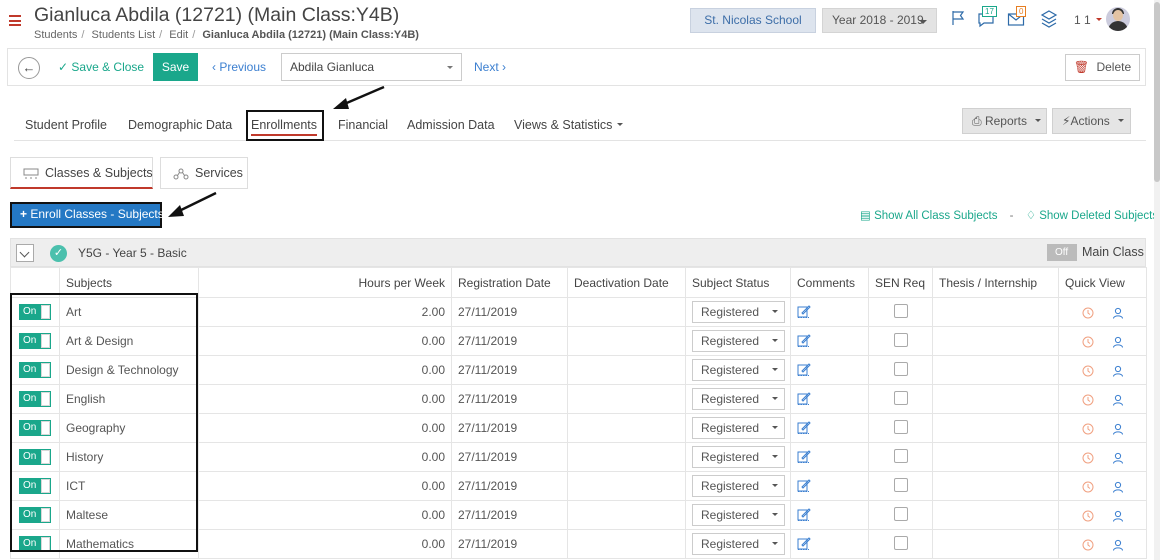 The height and width of the screenshot is (560, 1160). Describe the element at coordinates (124, 35) in the screenshot. I see `breadcrumb-students-list: Students List` at that location.